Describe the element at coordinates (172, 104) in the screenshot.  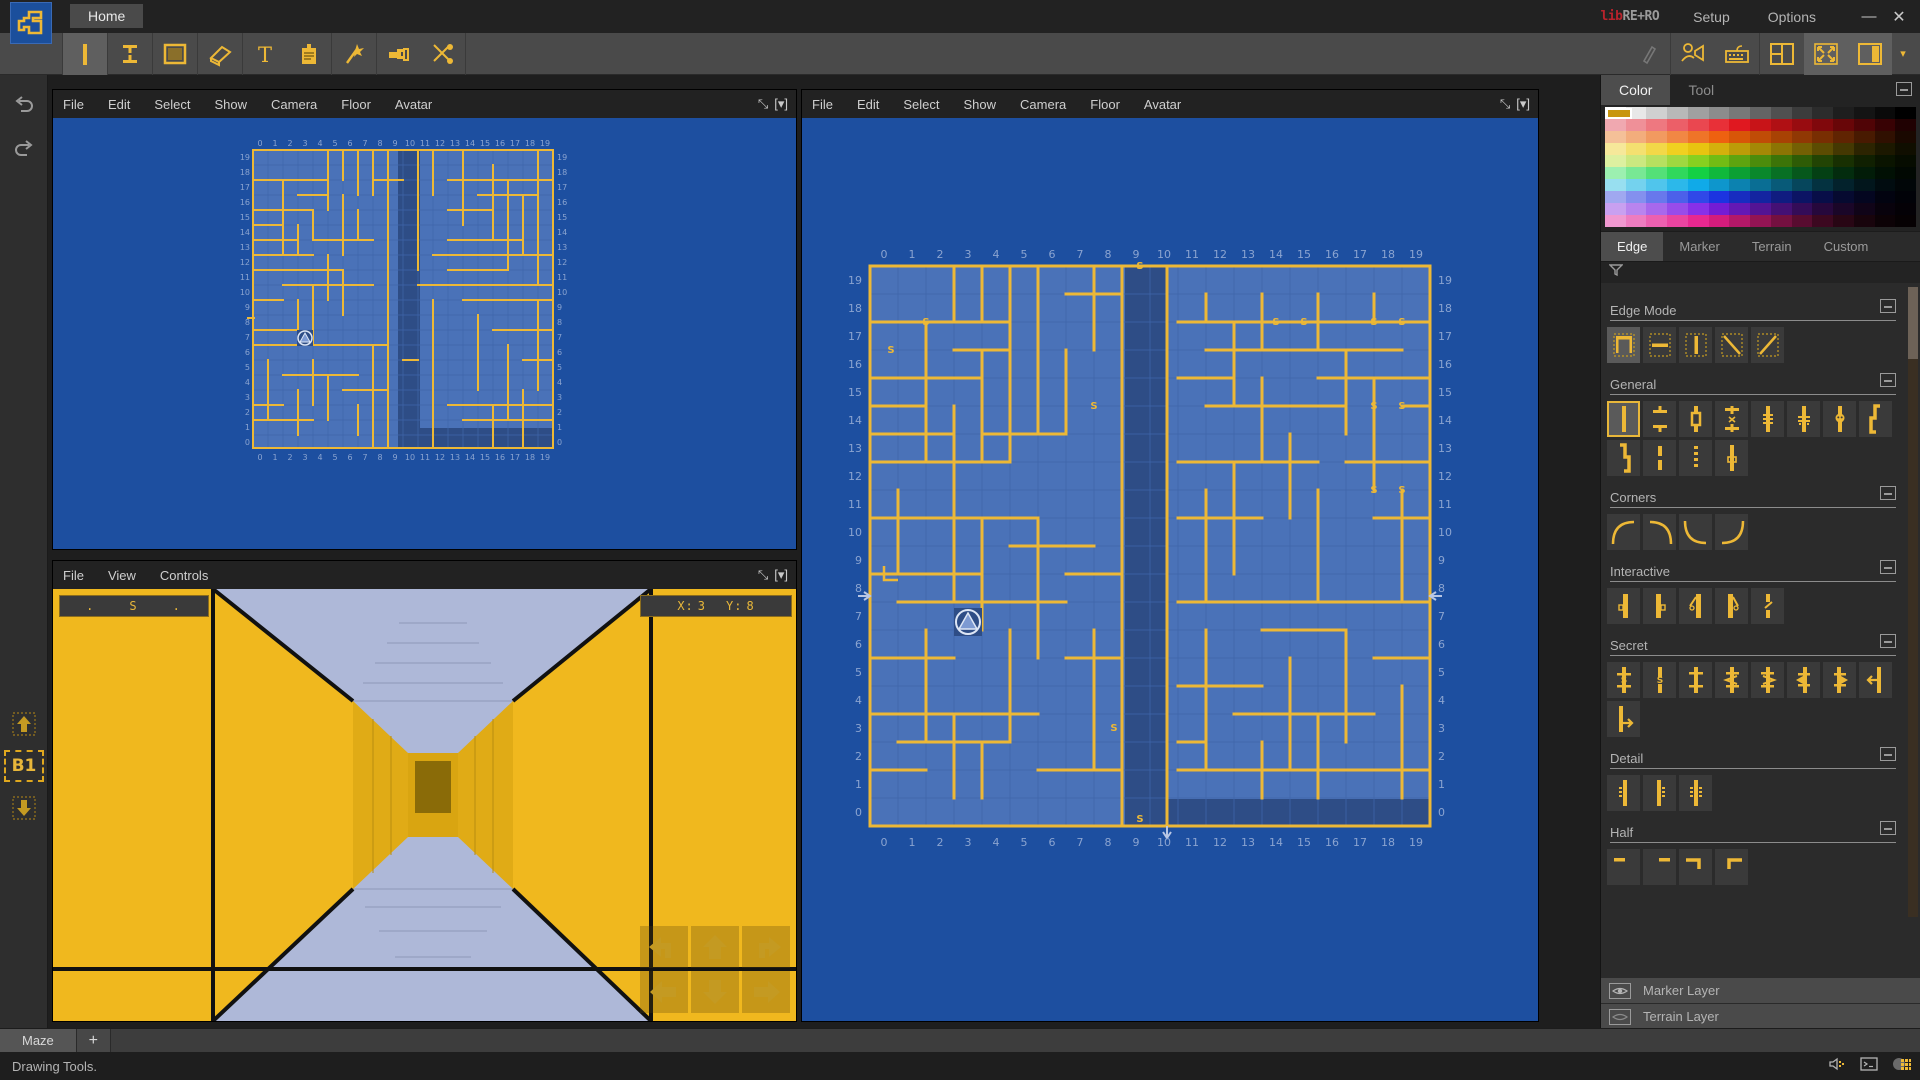
I see `map-left-menu-select: Select` at that location.